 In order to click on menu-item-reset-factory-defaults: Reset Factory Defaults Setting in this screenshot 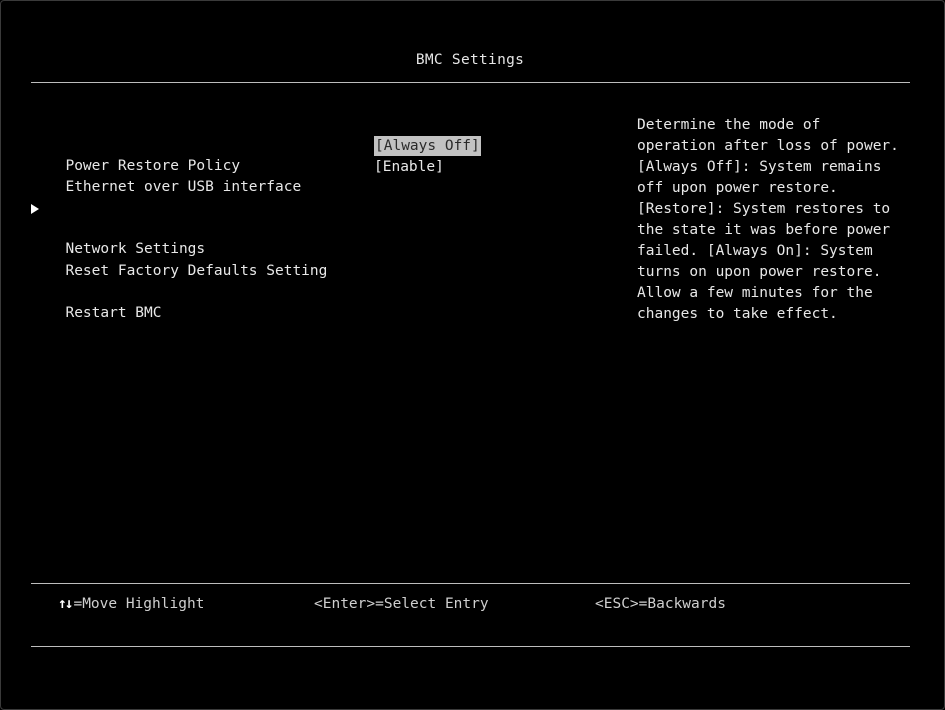, I will do `click(187, 260)`.